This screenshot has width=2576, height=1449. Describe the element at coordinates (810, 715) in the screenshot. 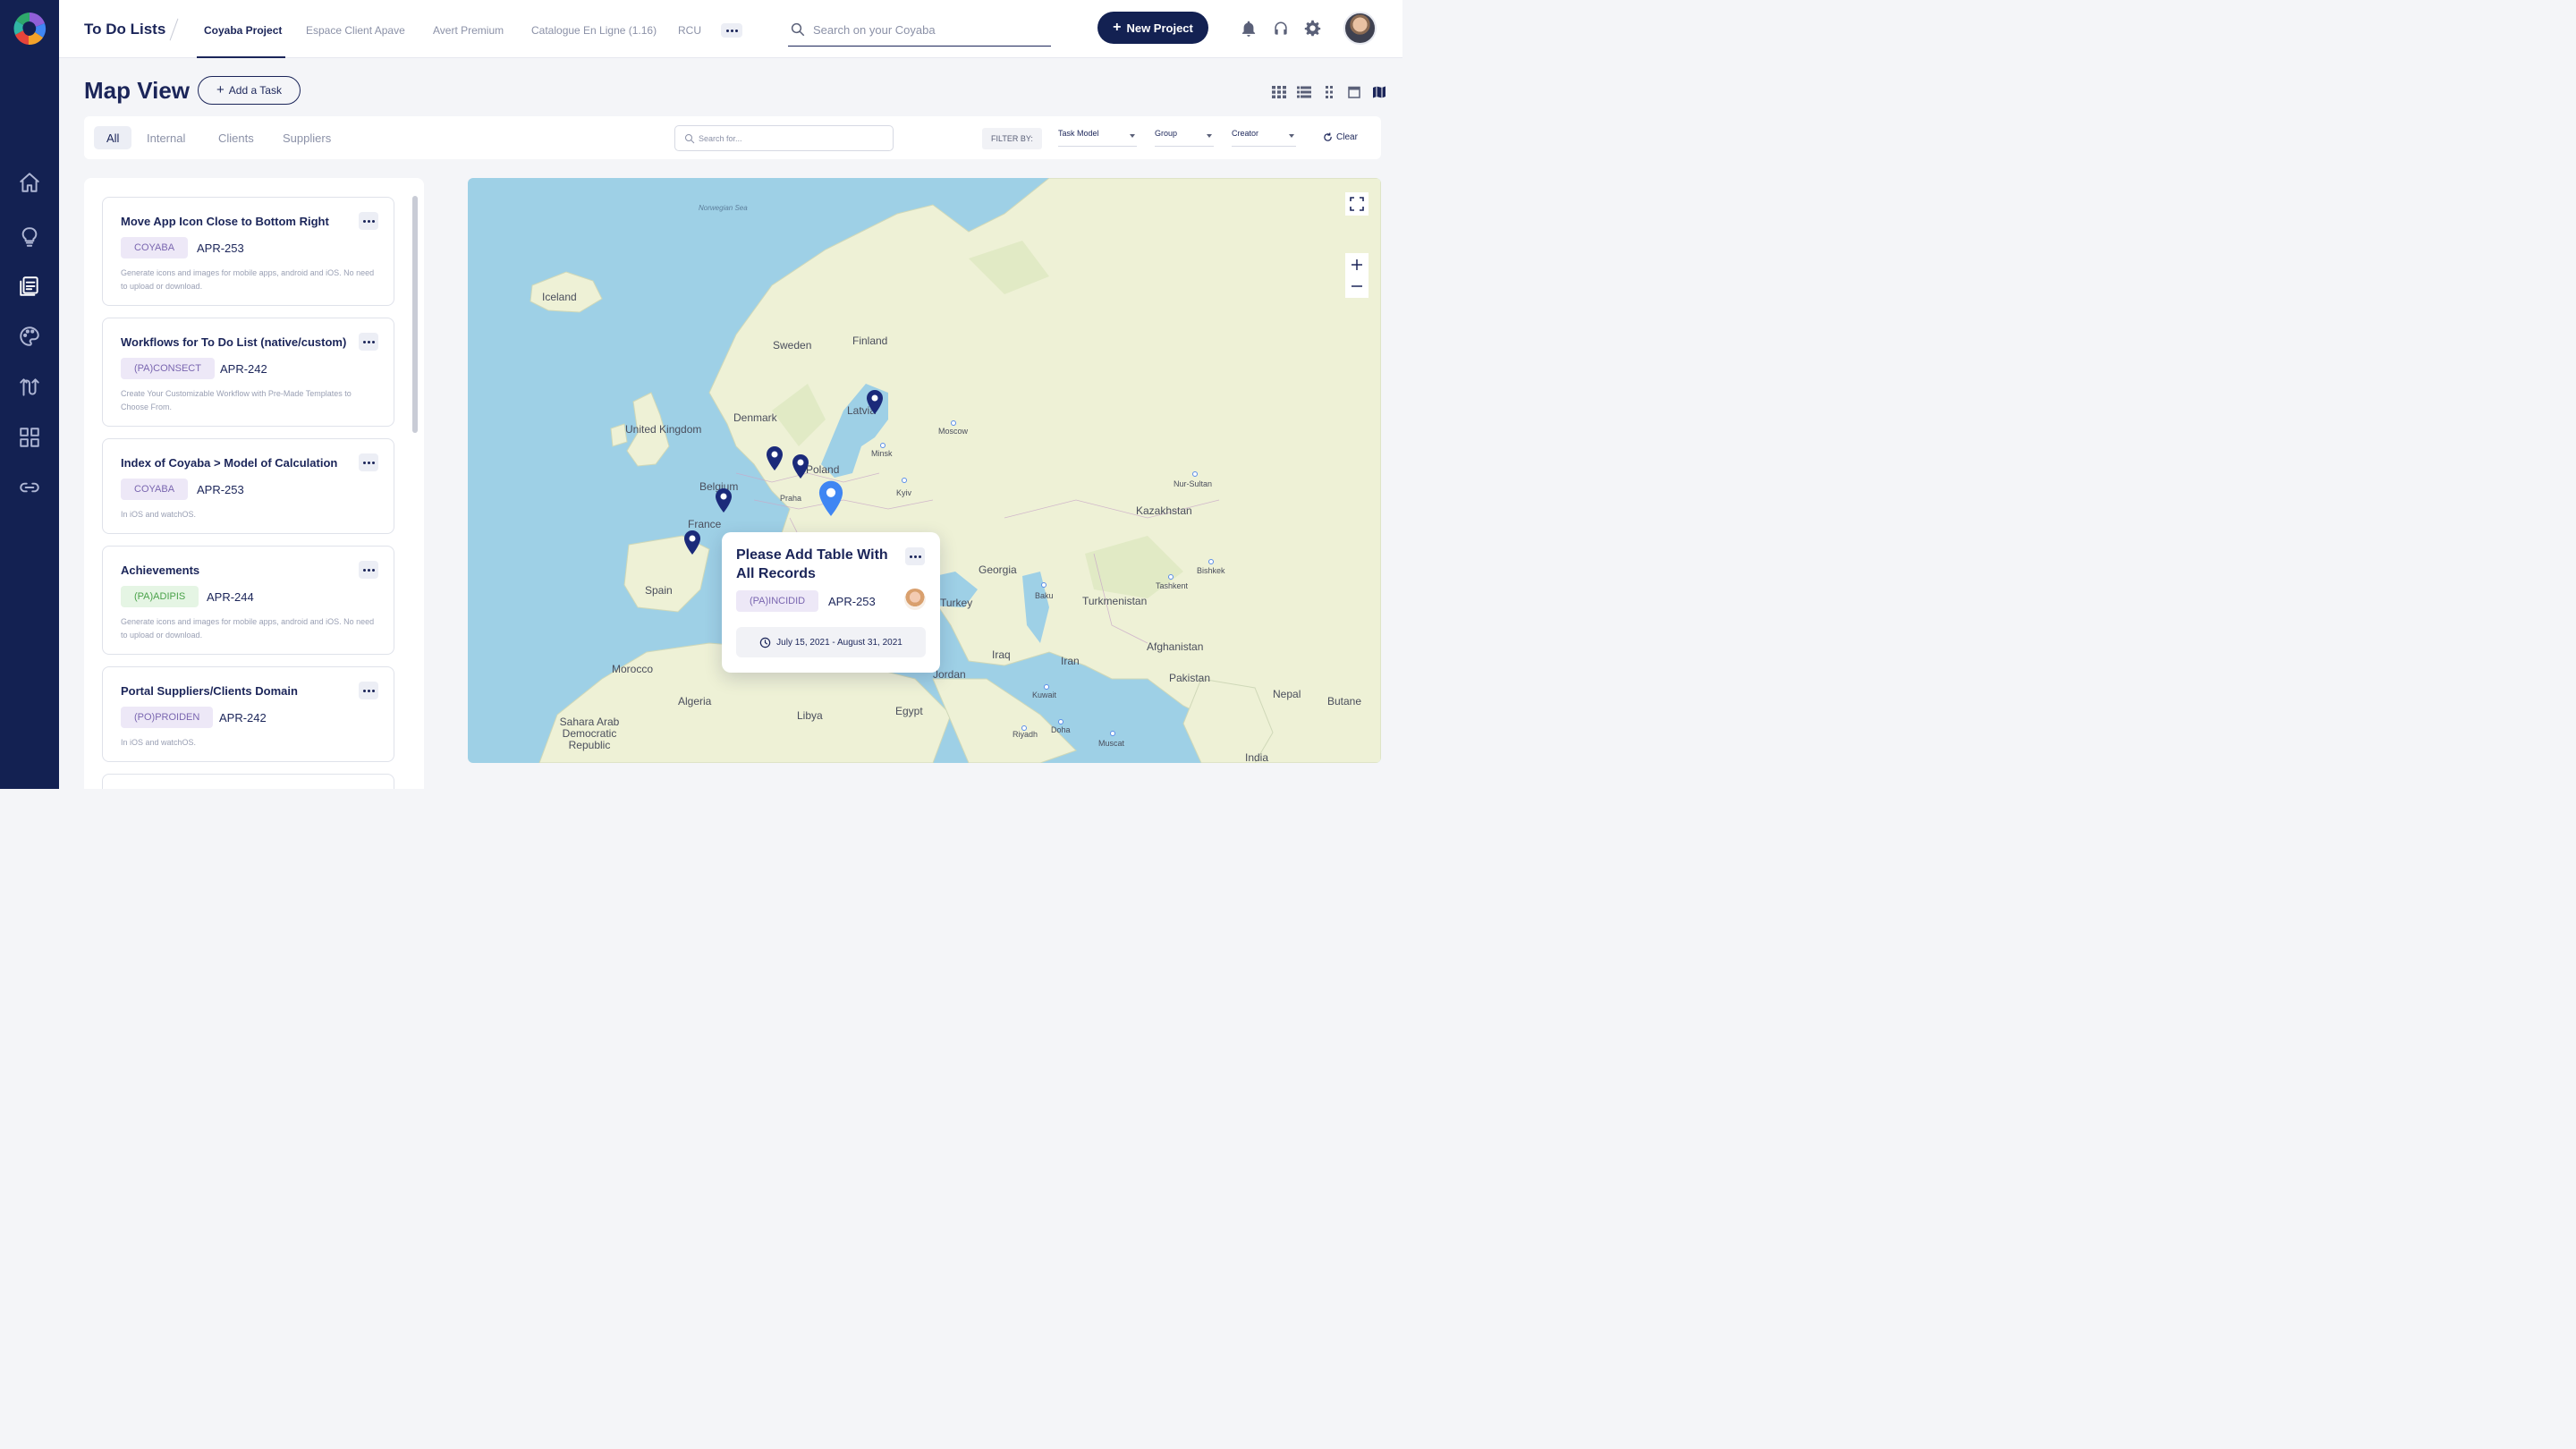

I see `map-label-country: Libya` at that location.